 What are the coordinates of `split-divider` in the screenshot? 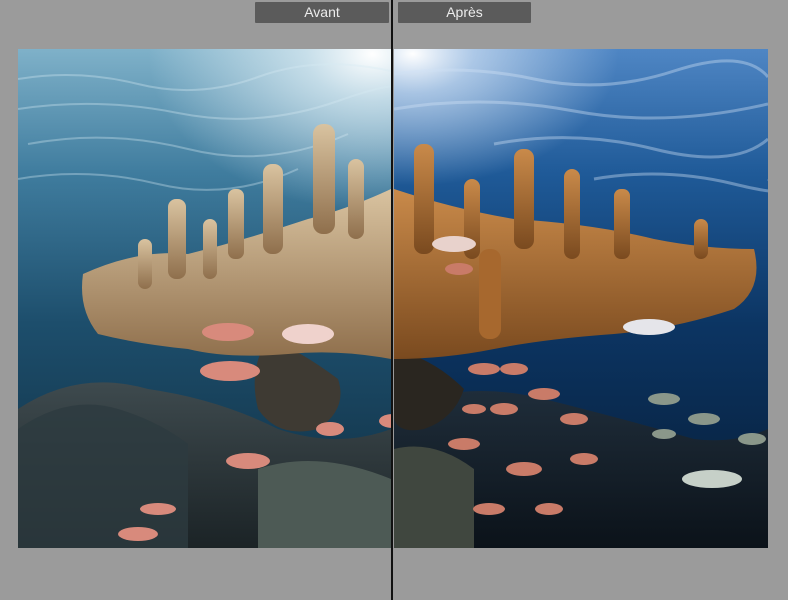 It's located at (392, 300).